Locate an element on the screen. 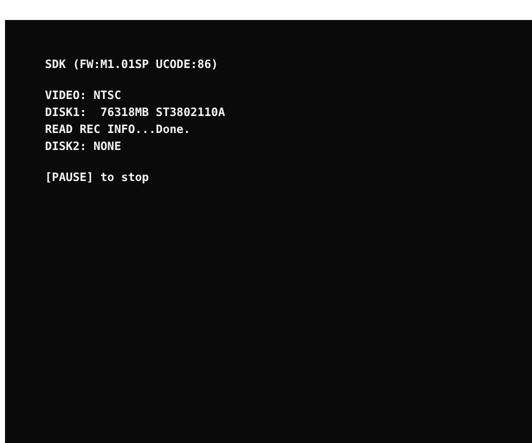 The image size is (532, 443). console-text: DISK1: 76318MB ST3802110A is located at coordinates (135, 112).